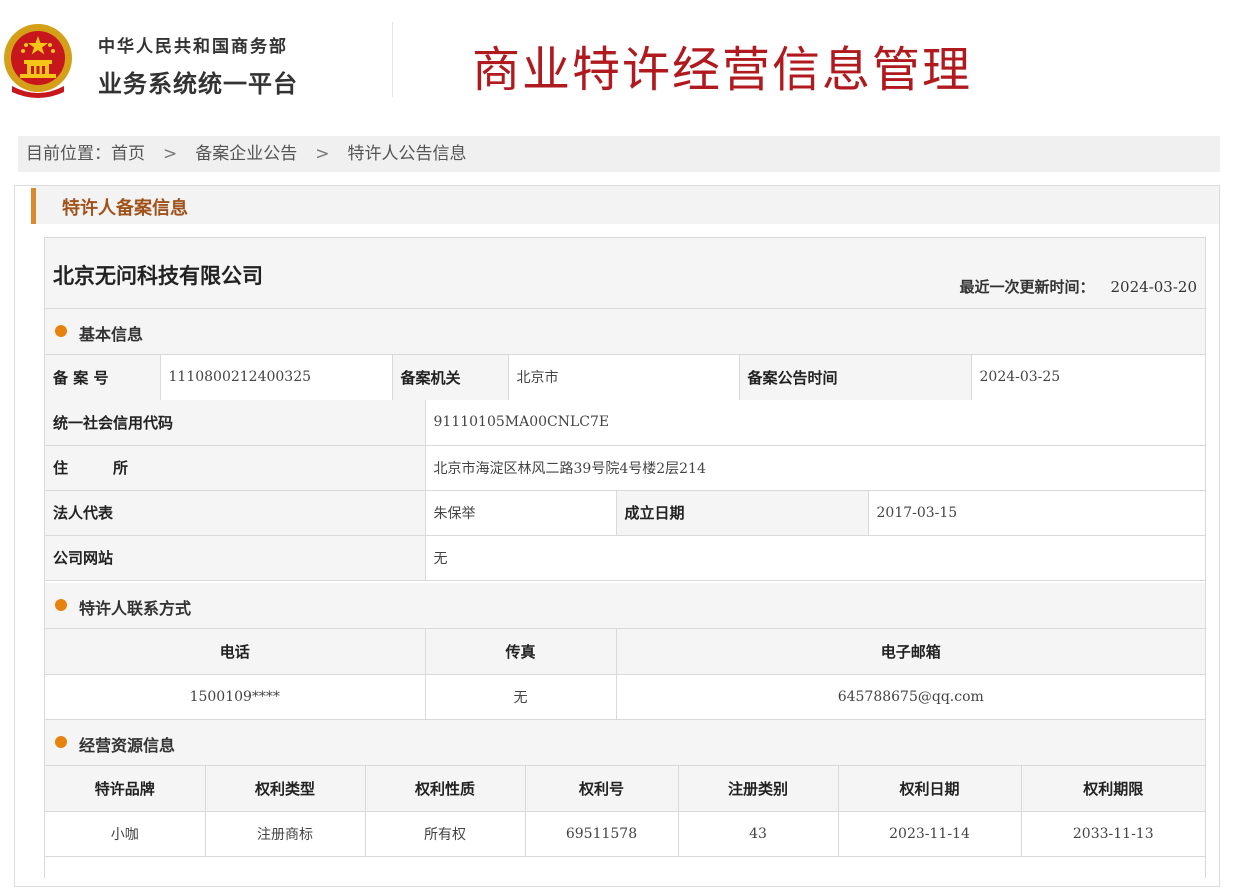 The image size is (1239, 887). What do you see at coordinates (125, 789) in the screenshot?
I see `resources-header: 特许品牌` at bounding box center [125, 789].